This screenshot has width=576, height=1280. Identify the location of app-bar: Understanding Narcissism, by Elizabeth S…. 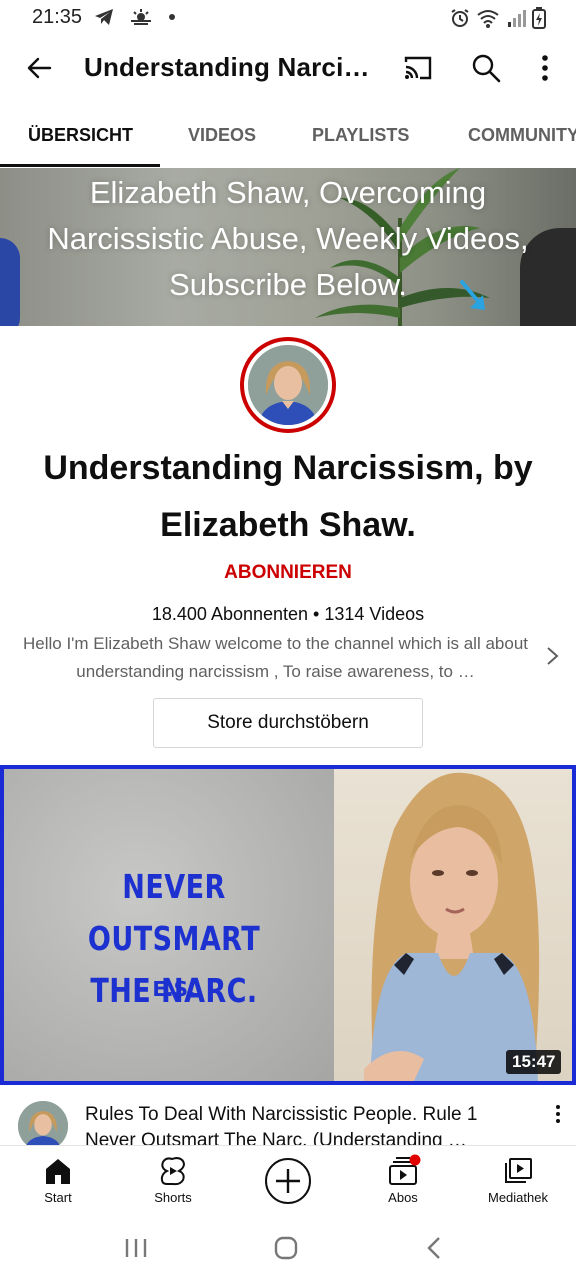
(288, 68).